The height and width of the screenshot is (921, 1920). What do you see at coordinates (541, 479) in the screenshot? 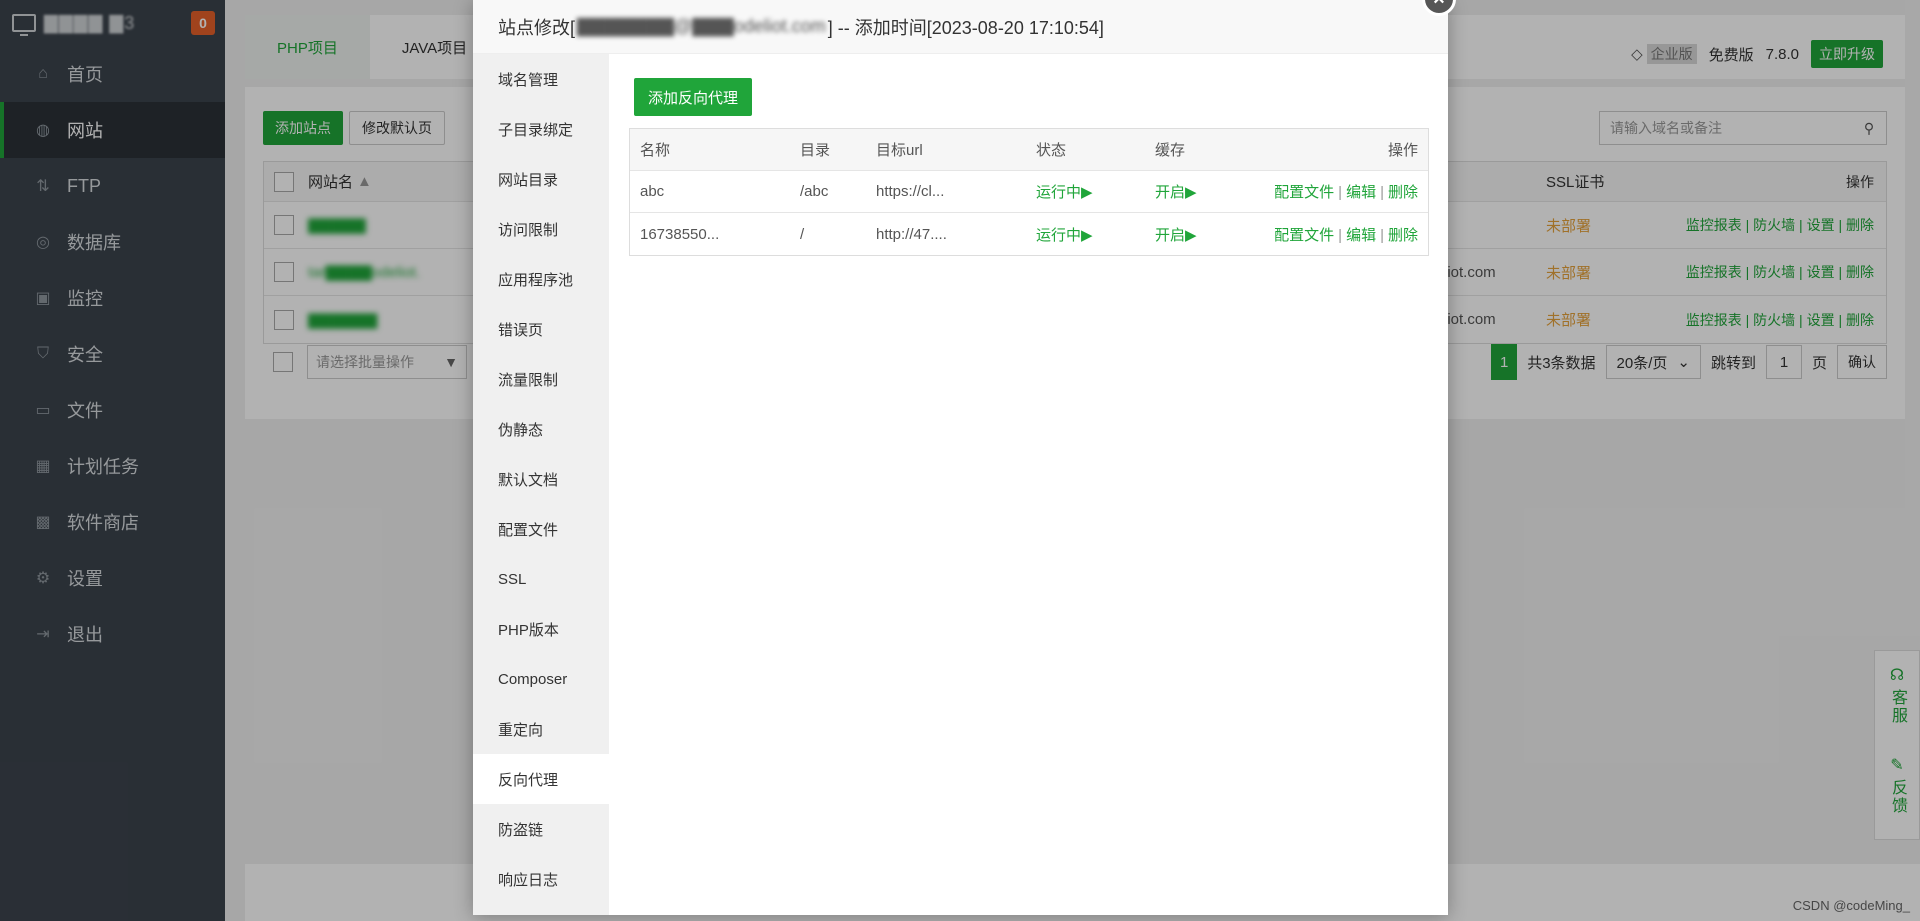
I see `side-item-default-doc: 默认文档` at bounding box center [541, 479].